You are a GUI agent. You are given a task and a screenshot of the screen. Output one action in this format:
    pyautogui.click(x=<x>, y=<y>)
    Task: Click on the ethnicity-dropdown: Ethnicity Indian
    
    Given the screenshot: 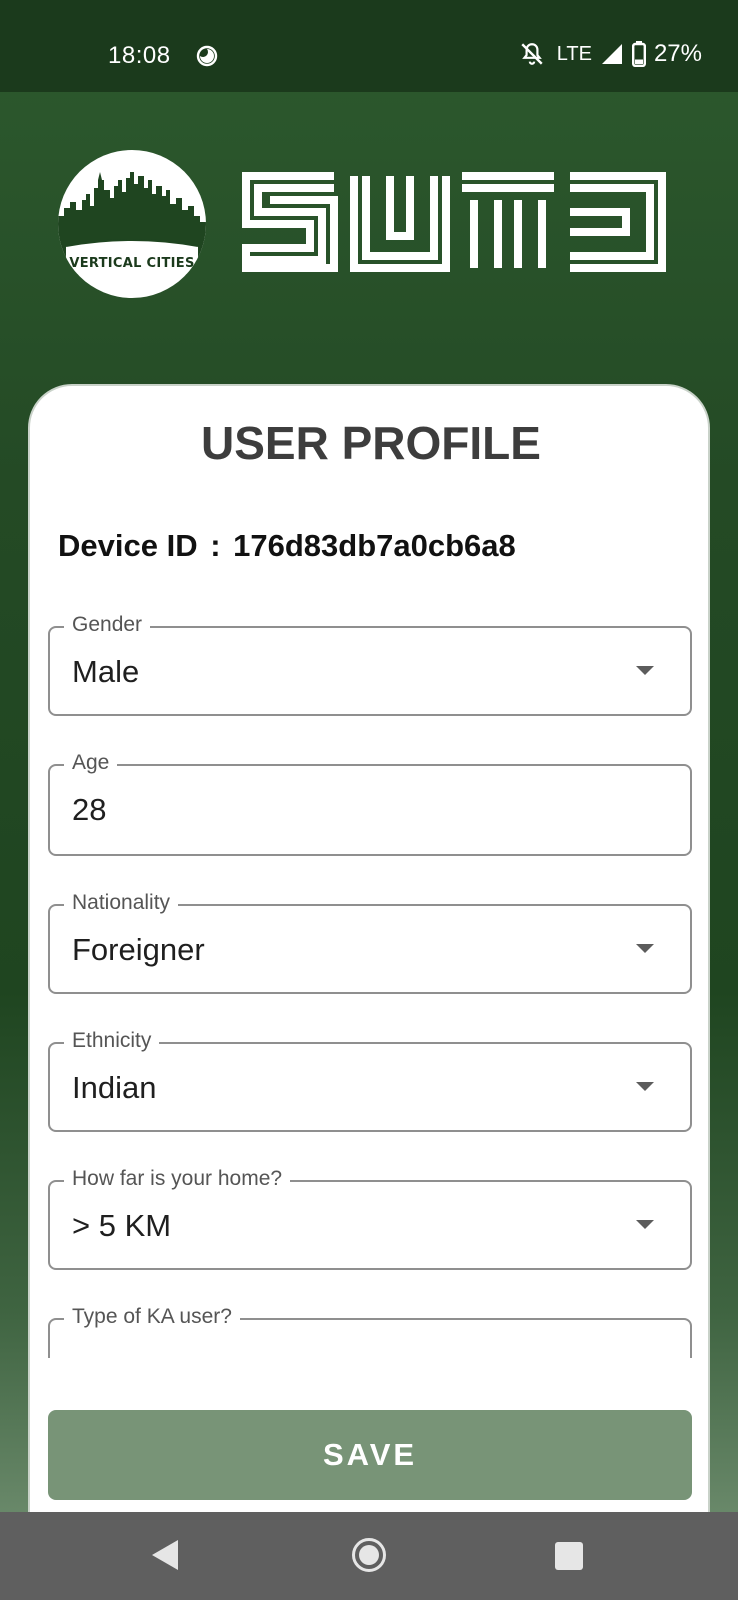 What is the action you would take?
    pyautogui.click(x=370, y=1080)
    